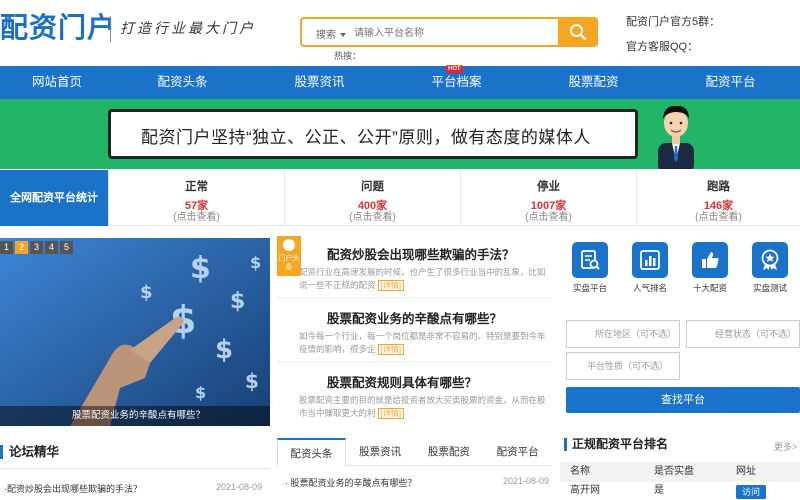  I want to click on search-type-select: 搜索, so click(331, 33).